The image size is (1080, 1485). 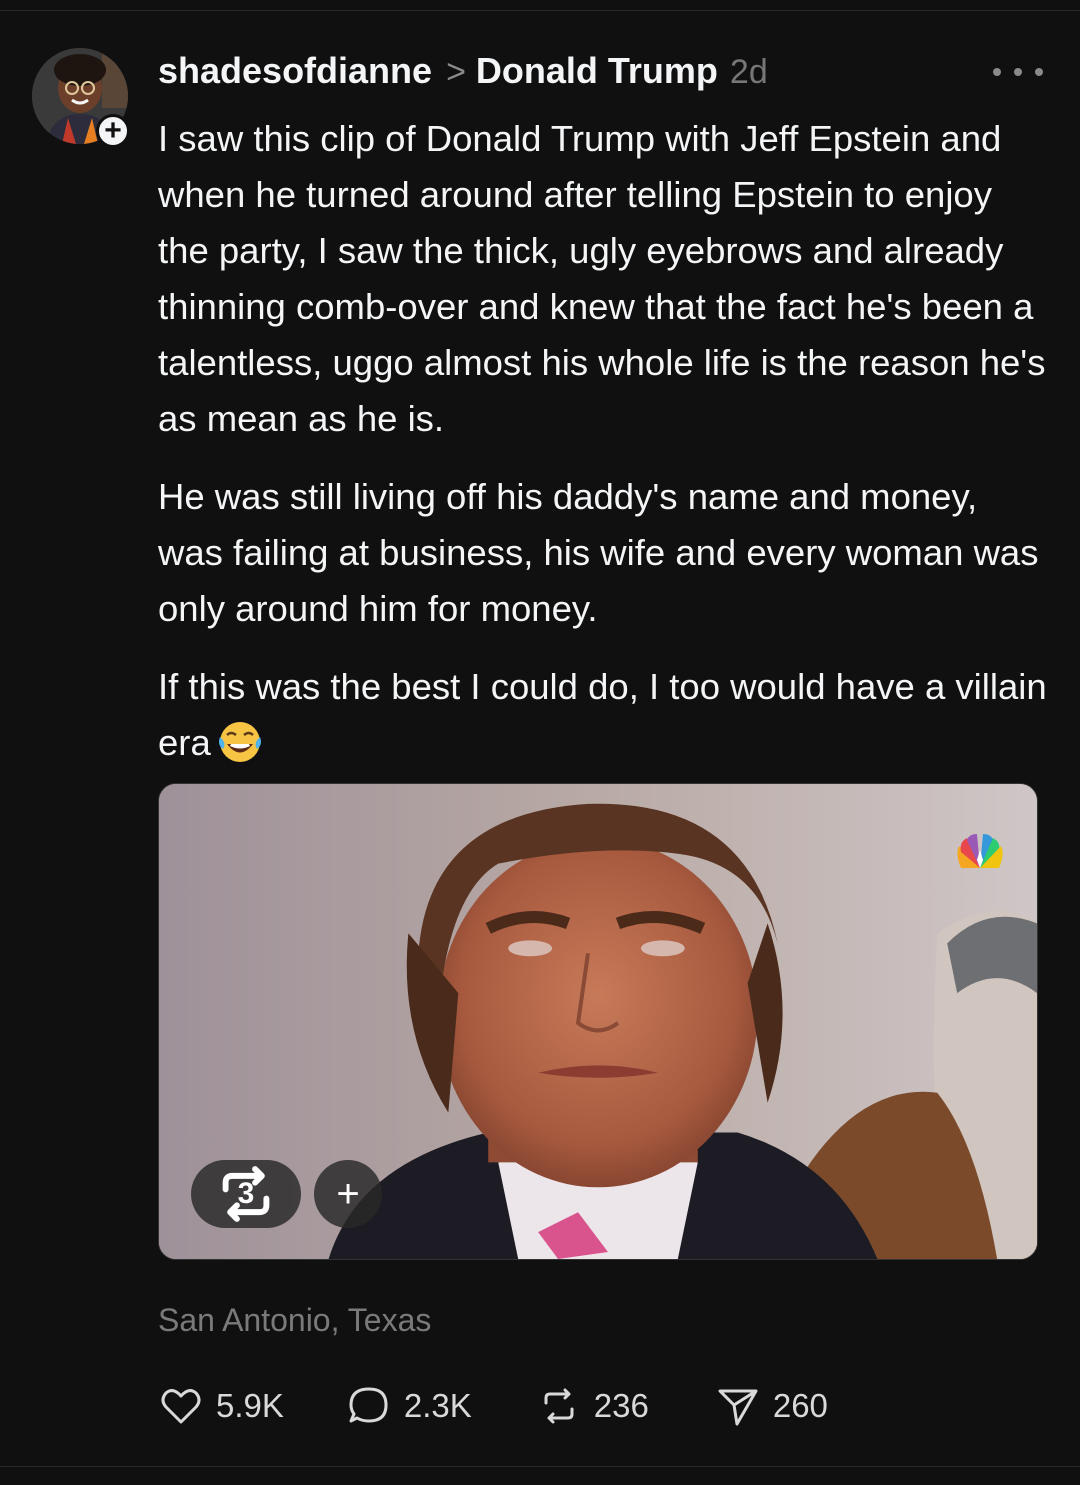 What do you see at coordinates (348, 1194) in the screenshot?
I see `media-add-button: +` at bounding box center [348, 1194].